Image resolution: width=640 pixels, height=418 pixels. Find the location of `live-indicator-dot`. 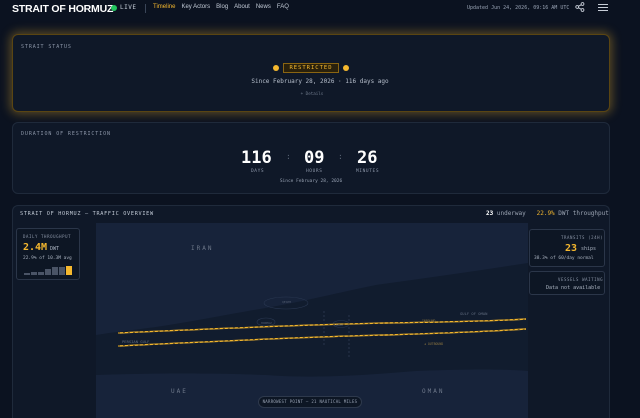

live-indicator-dot is located at coordinates (114, 8).